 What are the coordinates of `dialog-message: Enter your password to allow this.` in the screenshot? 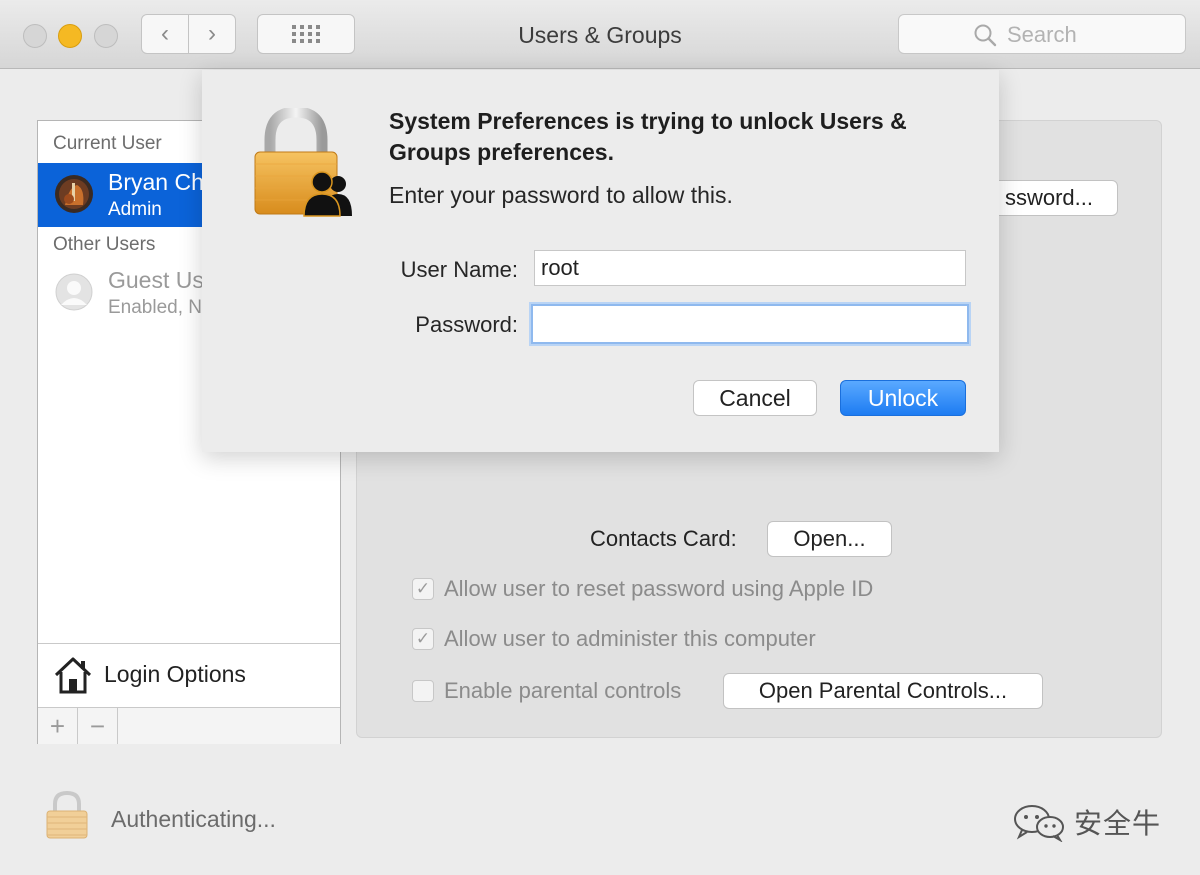 It's located at (561, 195).